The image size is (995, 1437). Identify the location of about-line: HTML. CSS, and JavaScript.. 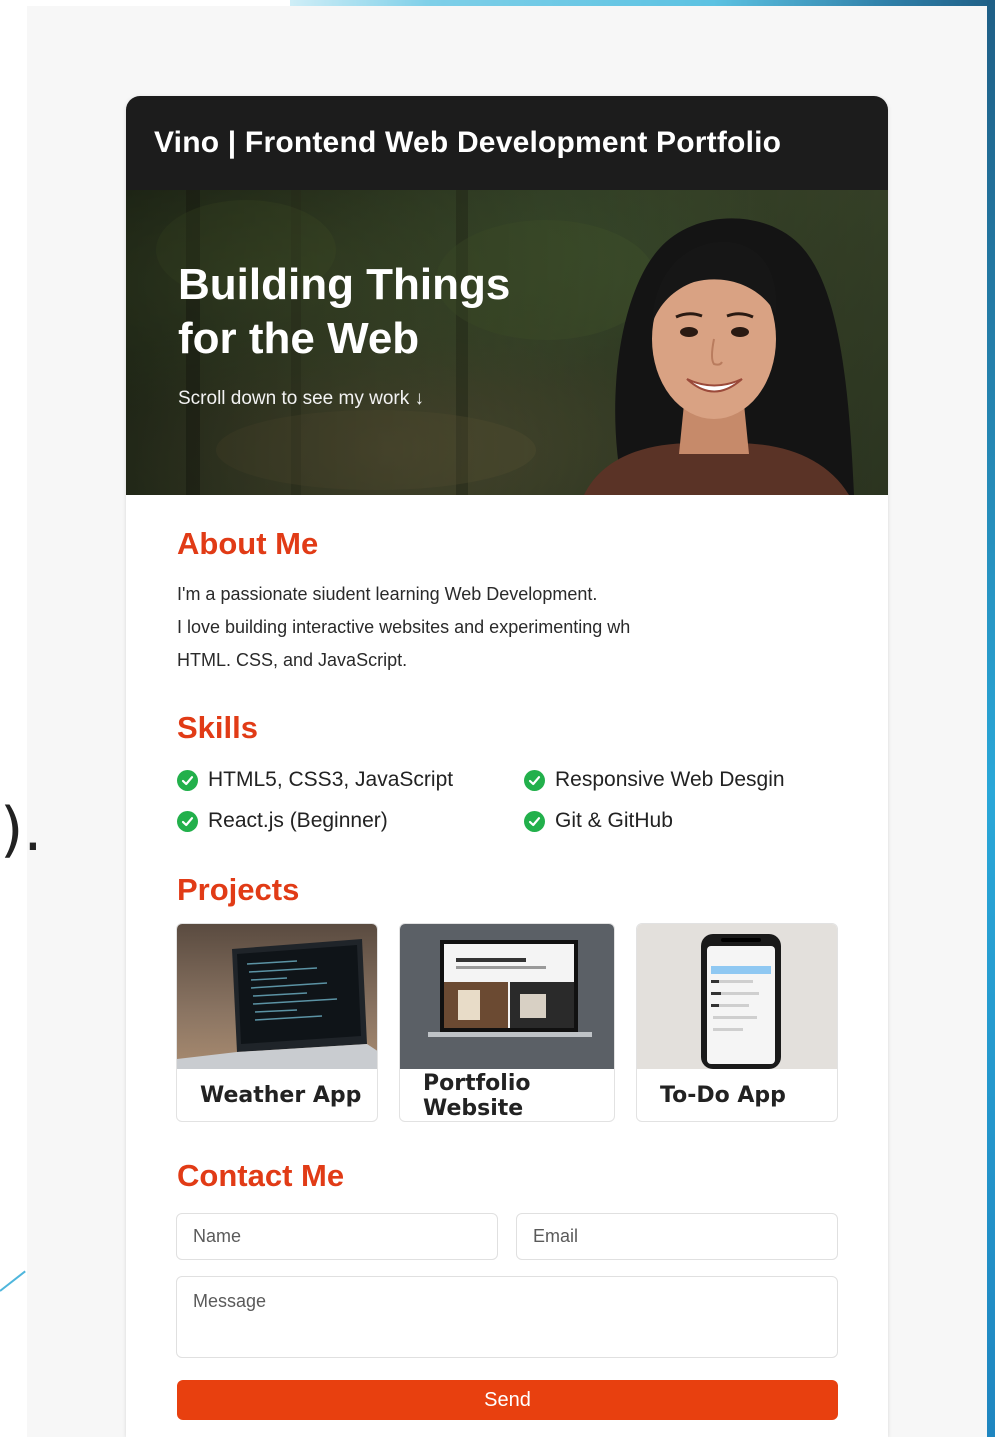
(292, 660).